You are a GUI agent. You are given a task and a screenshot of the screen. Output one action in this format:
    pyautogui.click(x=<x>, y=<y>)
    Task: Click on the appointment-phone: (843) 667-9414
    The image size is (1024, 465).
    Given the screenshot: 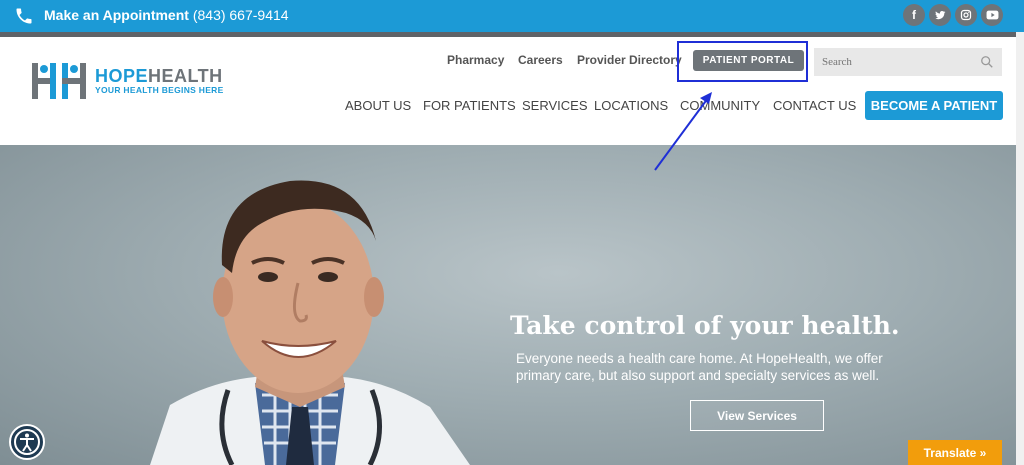 What is the action you would take?
    pyautogui.click(x=241, y=15)
    